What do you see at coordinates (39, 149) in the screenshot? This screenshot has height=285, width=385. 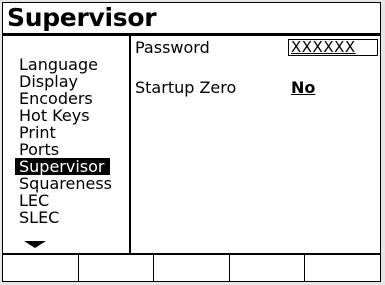 I see `menu-item-ports: Ports` at bounding box center [39, 149].